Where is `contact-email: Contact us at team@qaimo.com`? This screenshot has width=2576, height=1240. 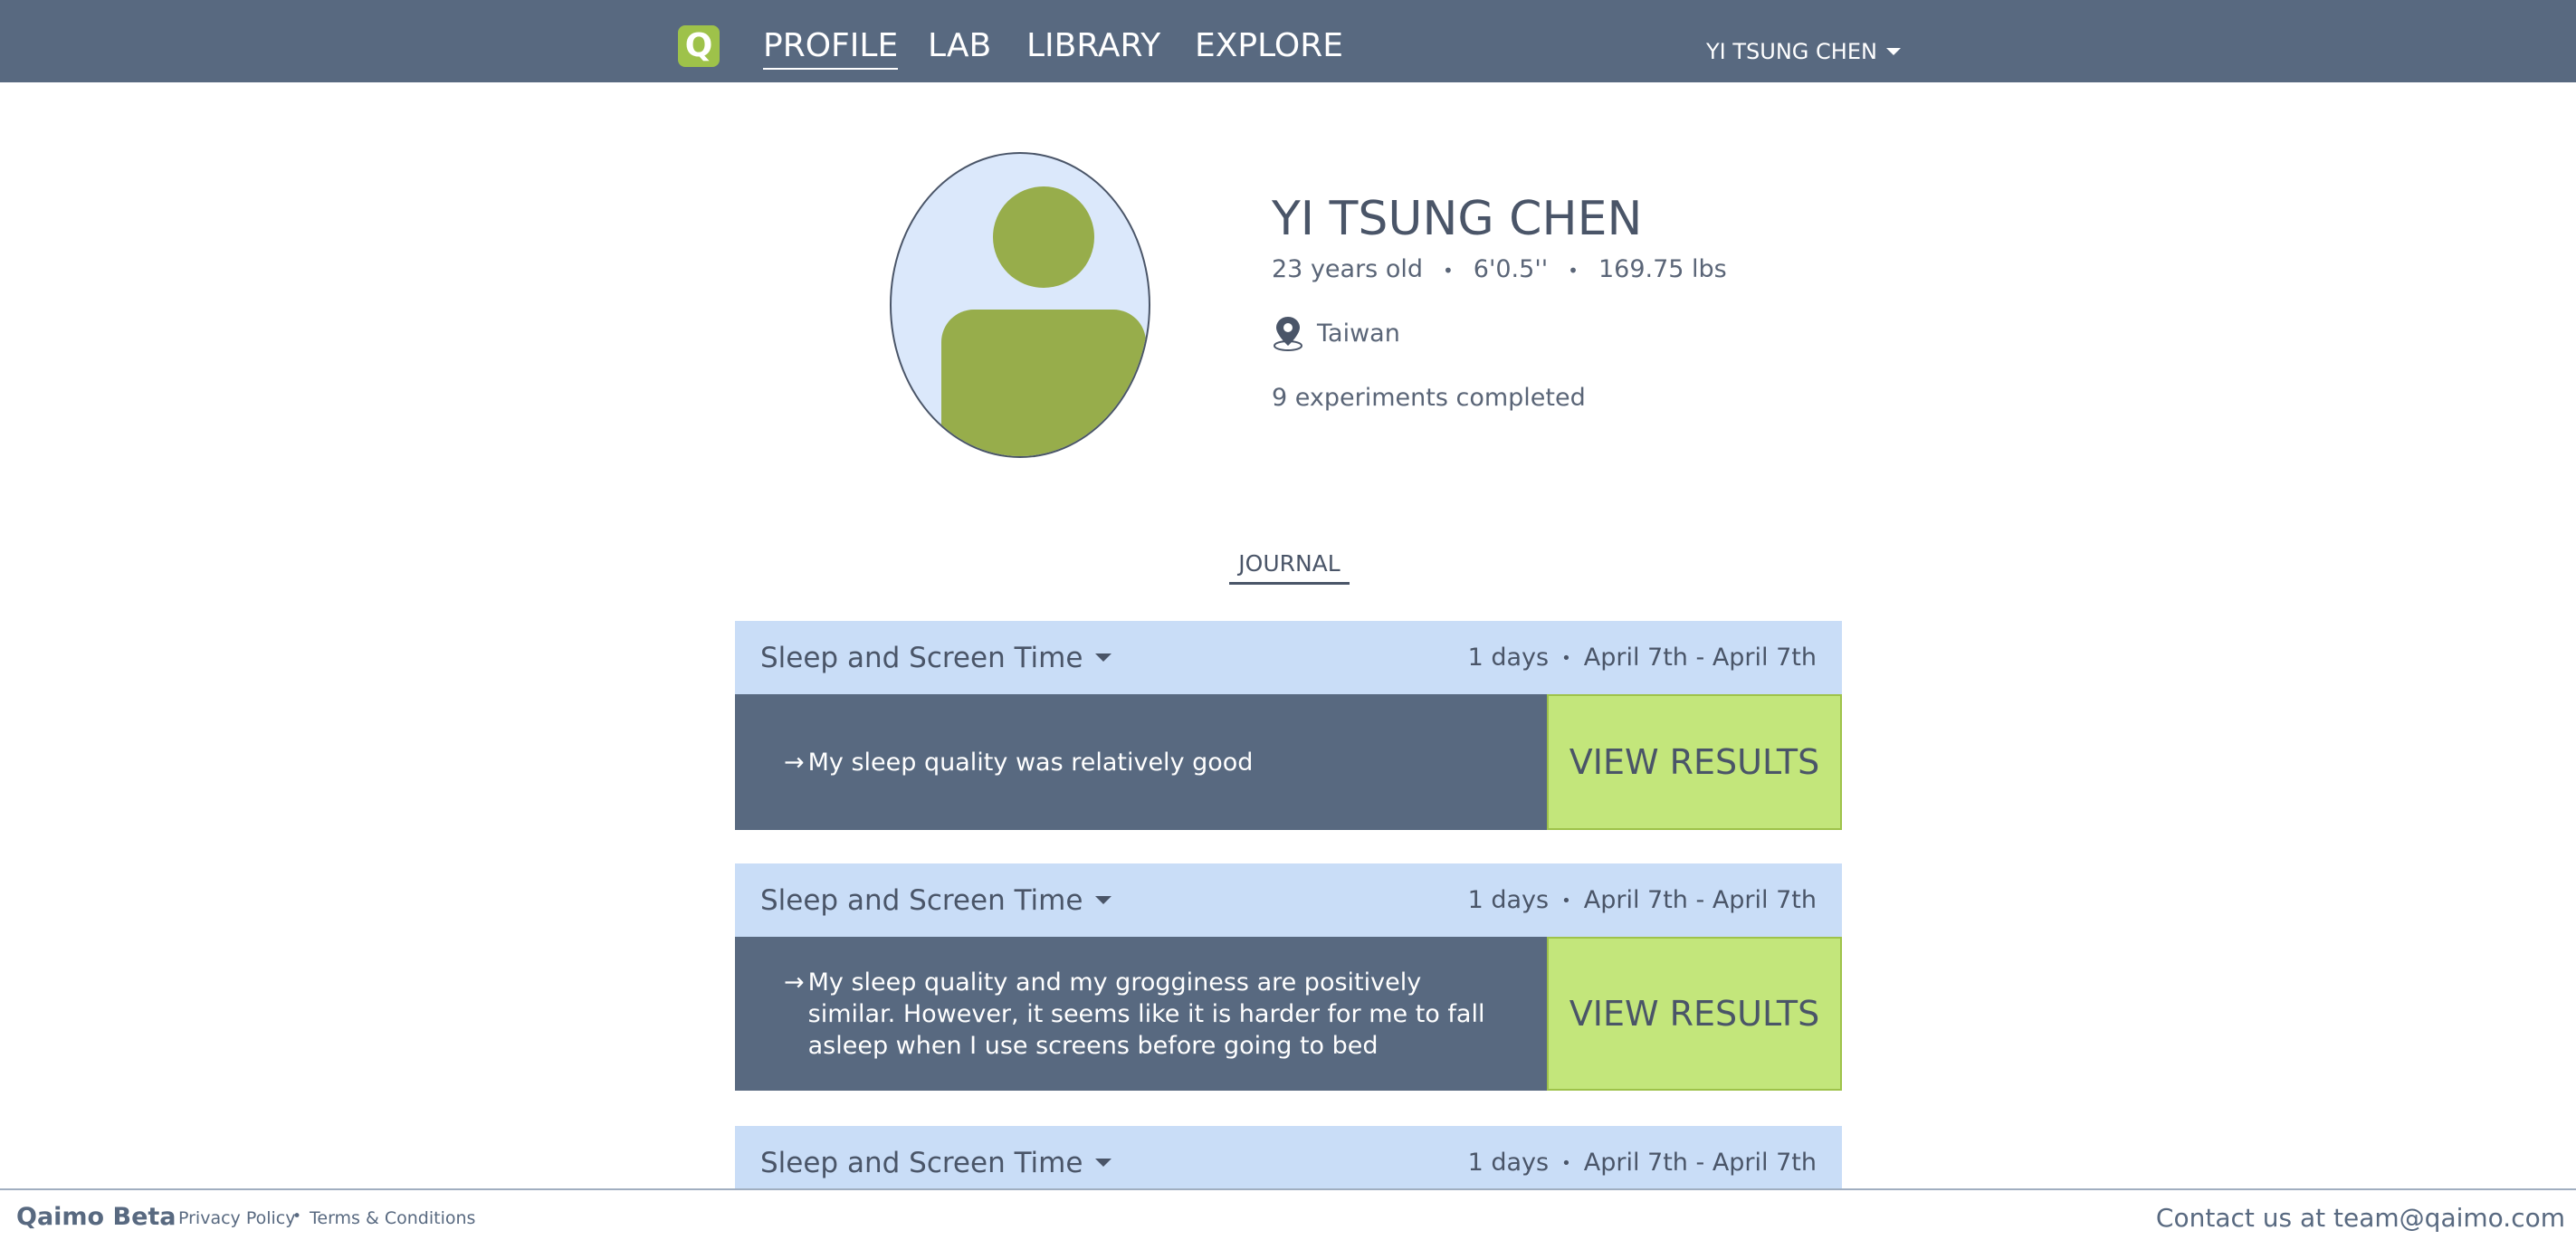 contact-email: Contact us at team@qaimo.com is located at coordinates (2360, 1218).